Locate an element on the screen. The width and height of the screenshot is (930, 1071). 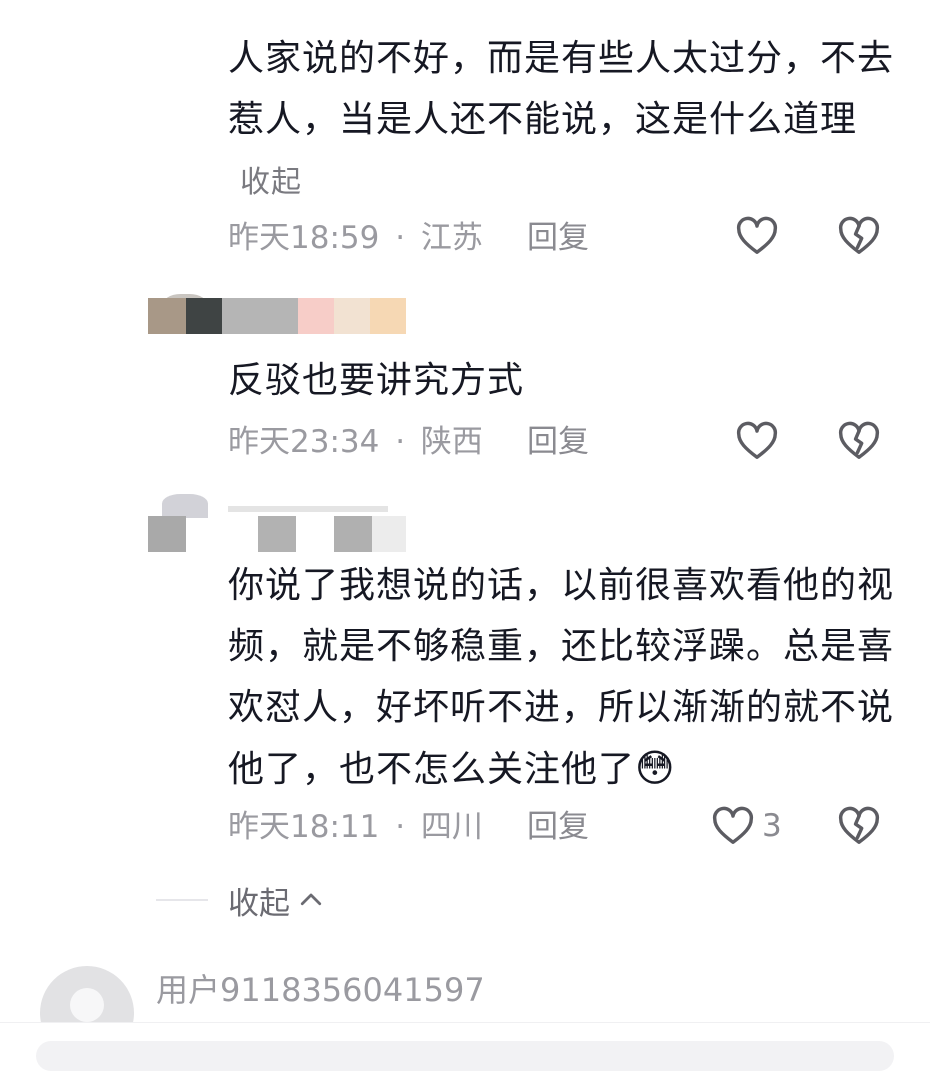
collapse-label: 收起 is located at coordinates (259, 903).